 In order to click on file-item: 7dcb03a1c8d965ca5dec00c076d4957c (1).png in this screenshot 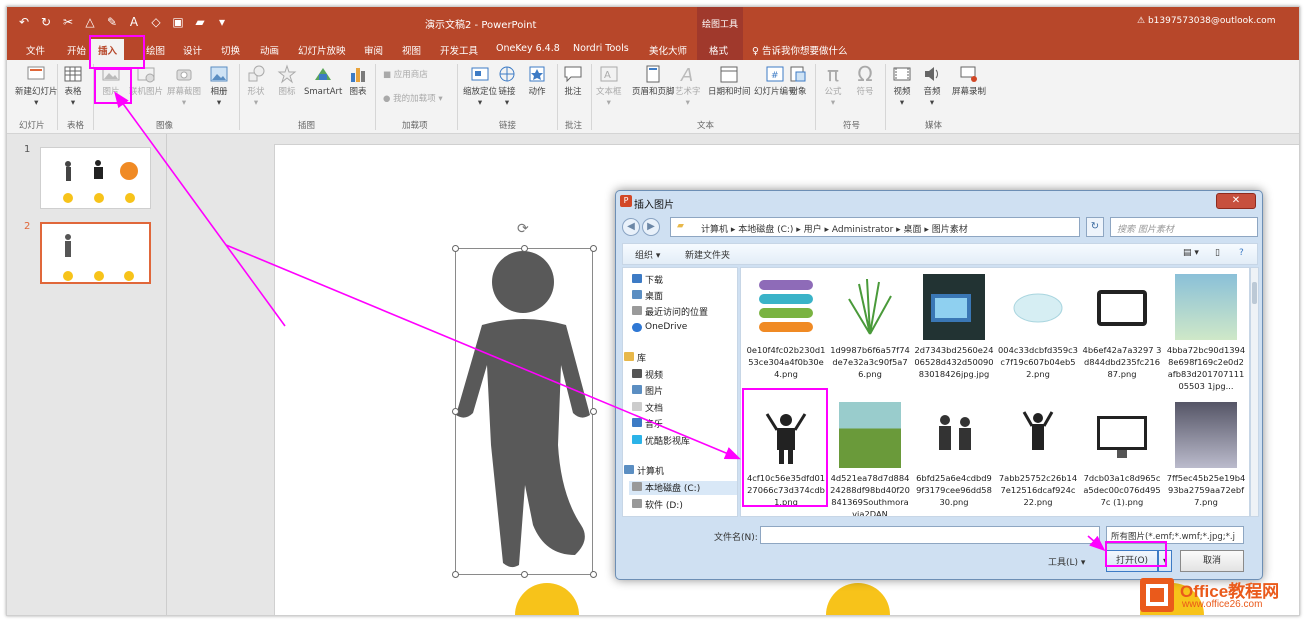, I will do `click(1122, 455)`.